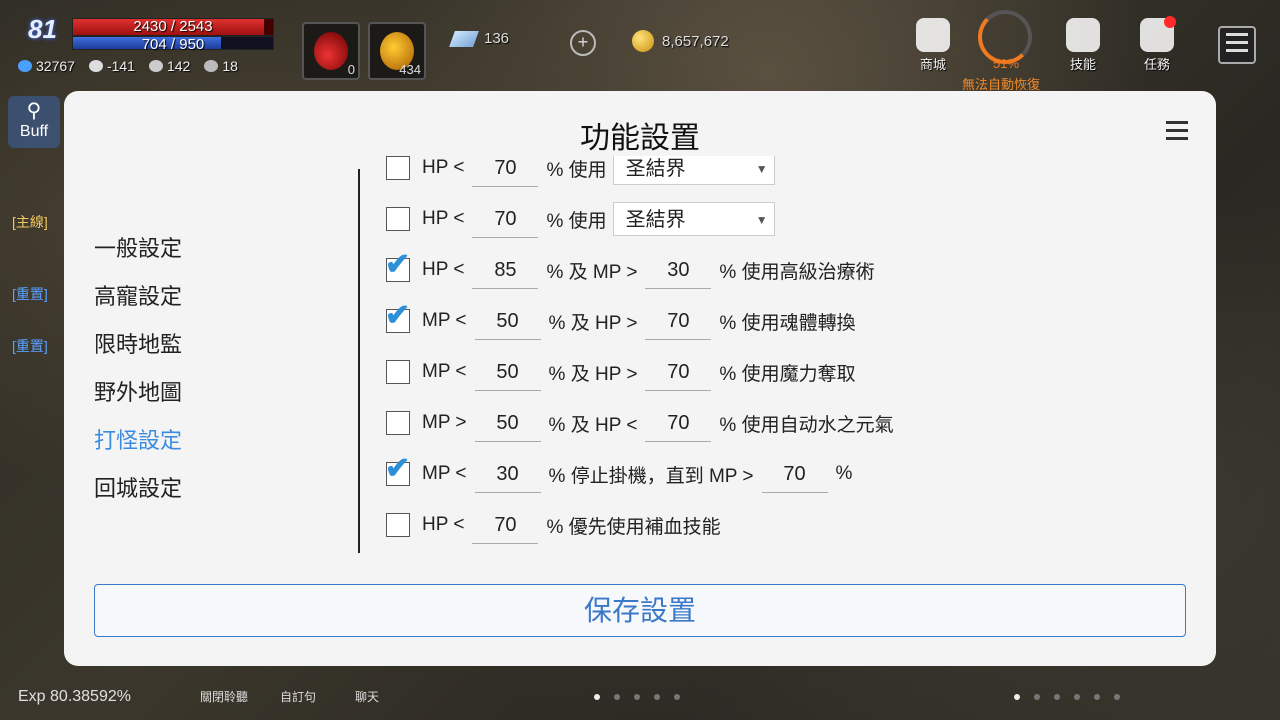 This screenshot has width=1280, height=720. I want to click on red-potion-icon, so click(331, 51).